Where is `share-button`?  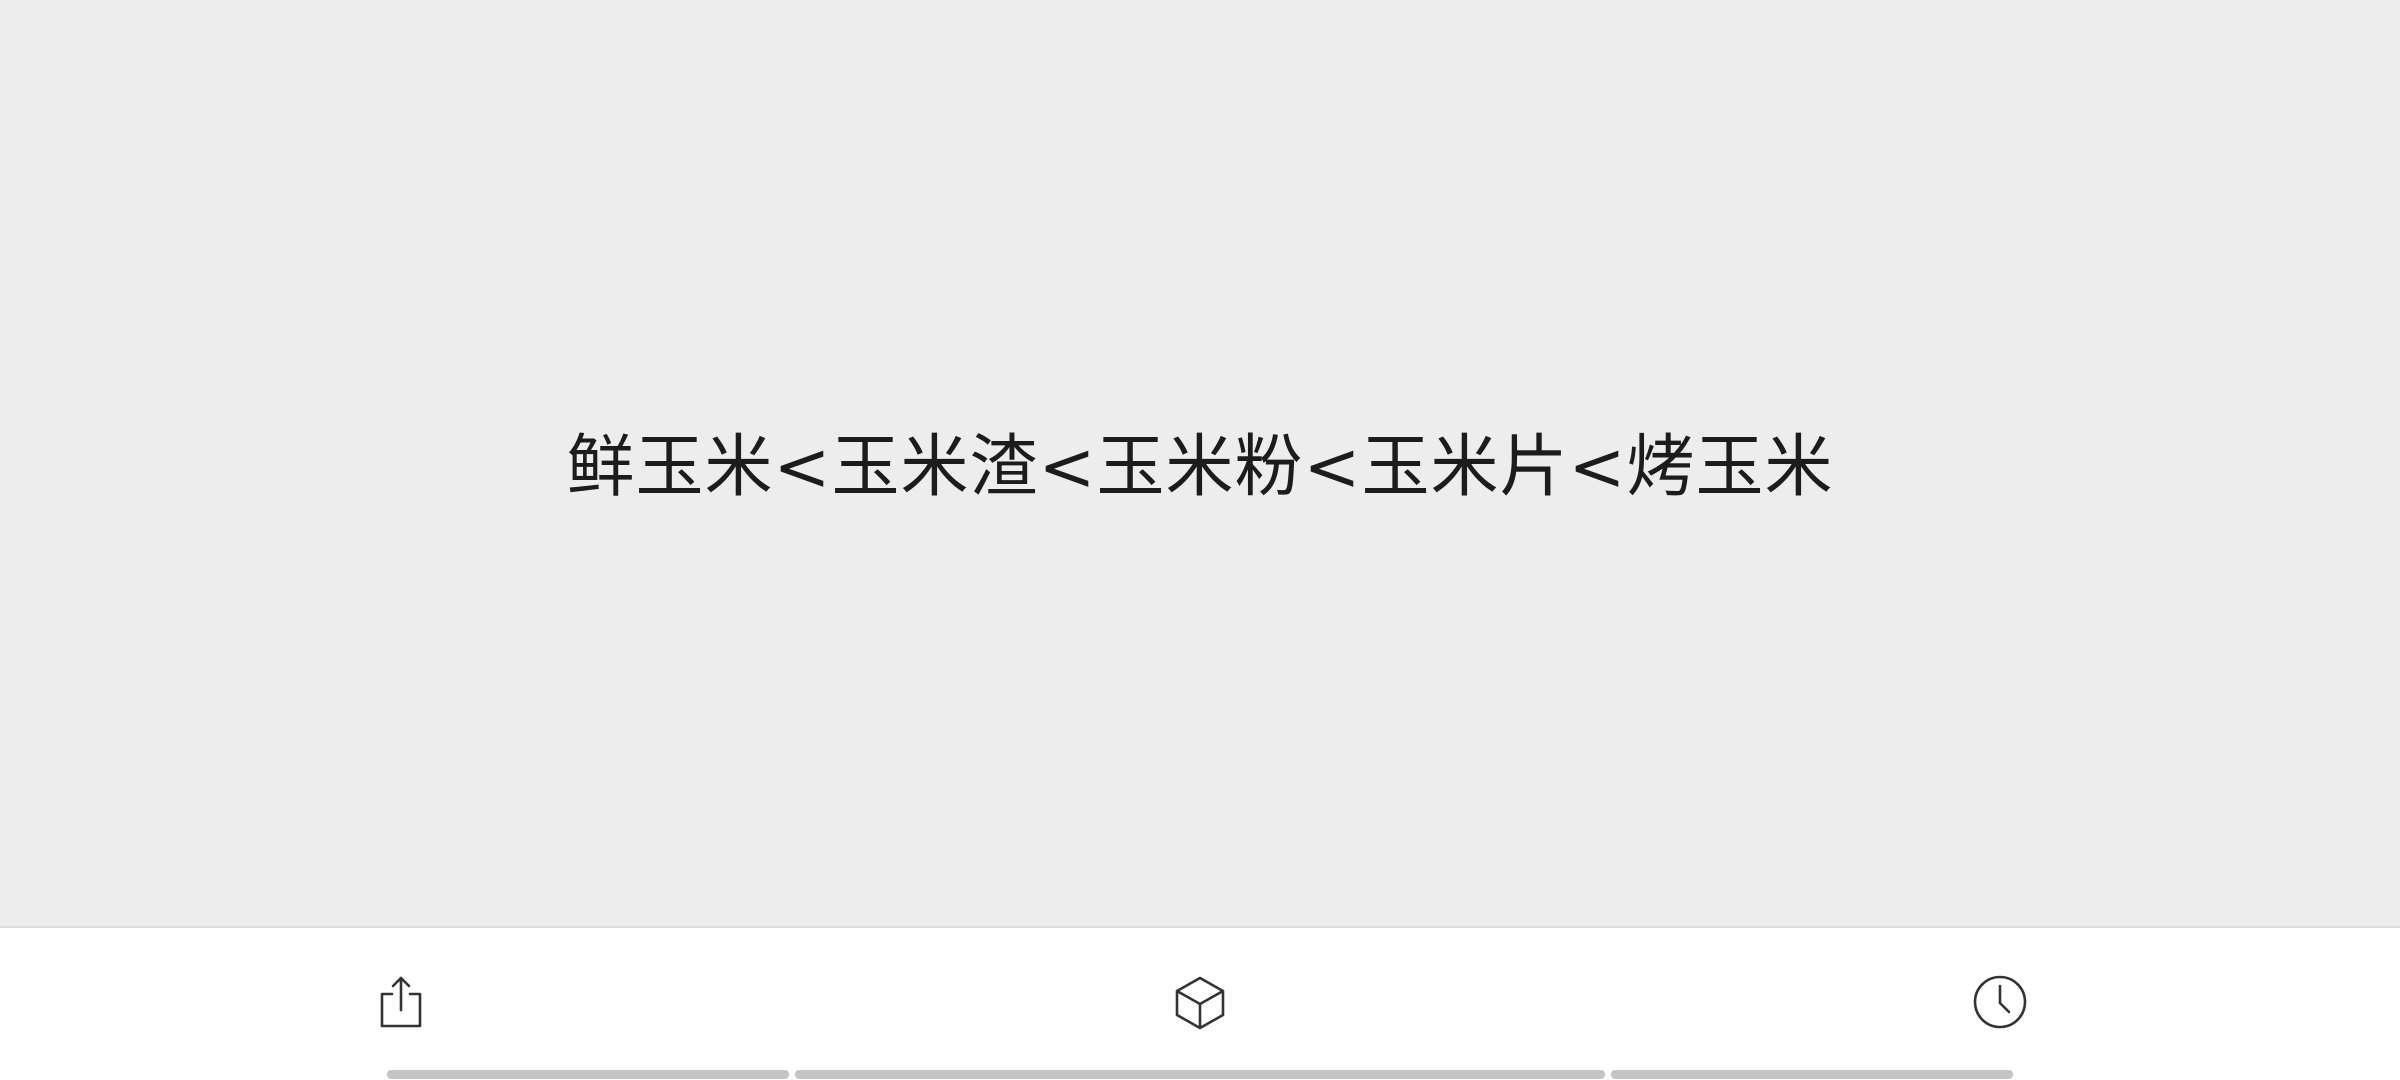 share-button is located at coordinates (400, 1004).